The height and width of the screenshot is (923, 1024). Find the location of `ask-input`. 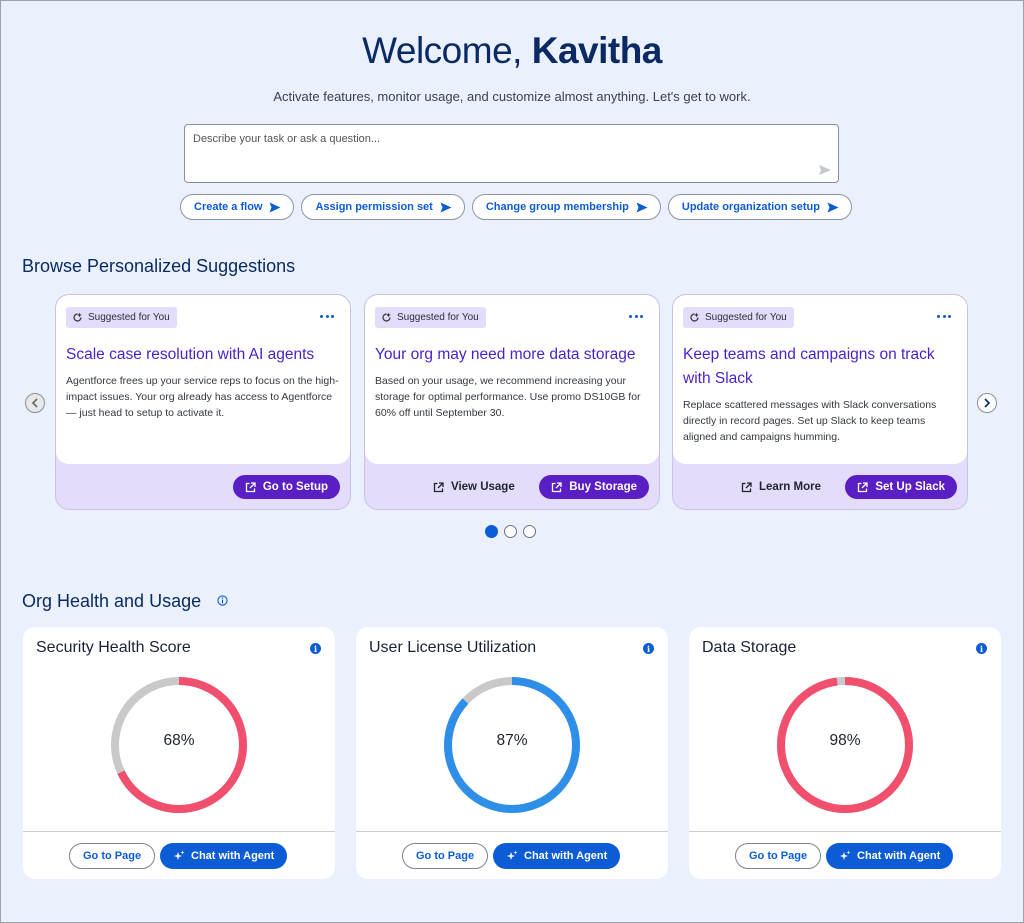

ask-input is located at coordinates (511, 153).